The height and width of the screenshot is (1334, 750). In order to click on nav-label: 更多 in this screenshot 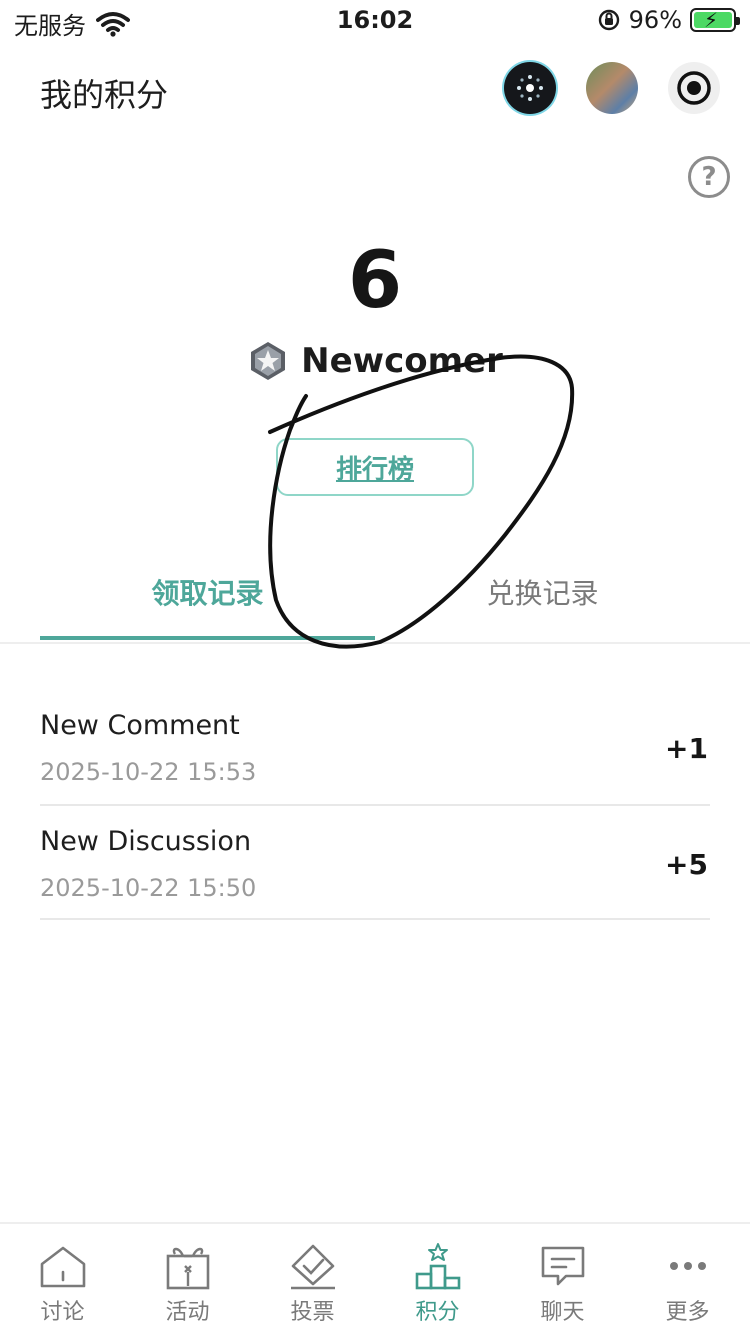, I will do `click(687, 1312)`.